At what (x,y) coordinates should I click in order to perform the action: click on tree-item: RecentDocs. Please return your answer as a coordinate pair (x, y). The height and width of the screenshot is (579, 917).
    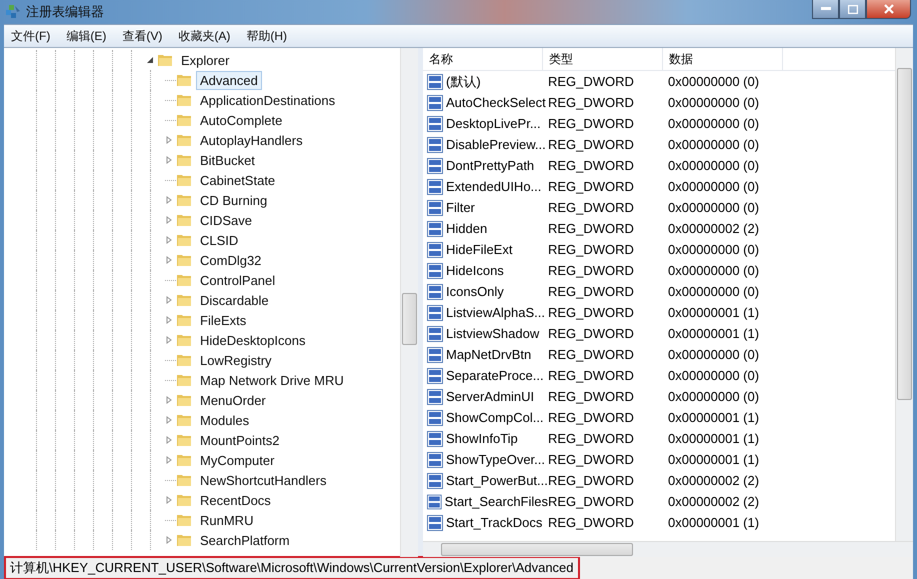
    Looking at the image, I should click on (235, 500).